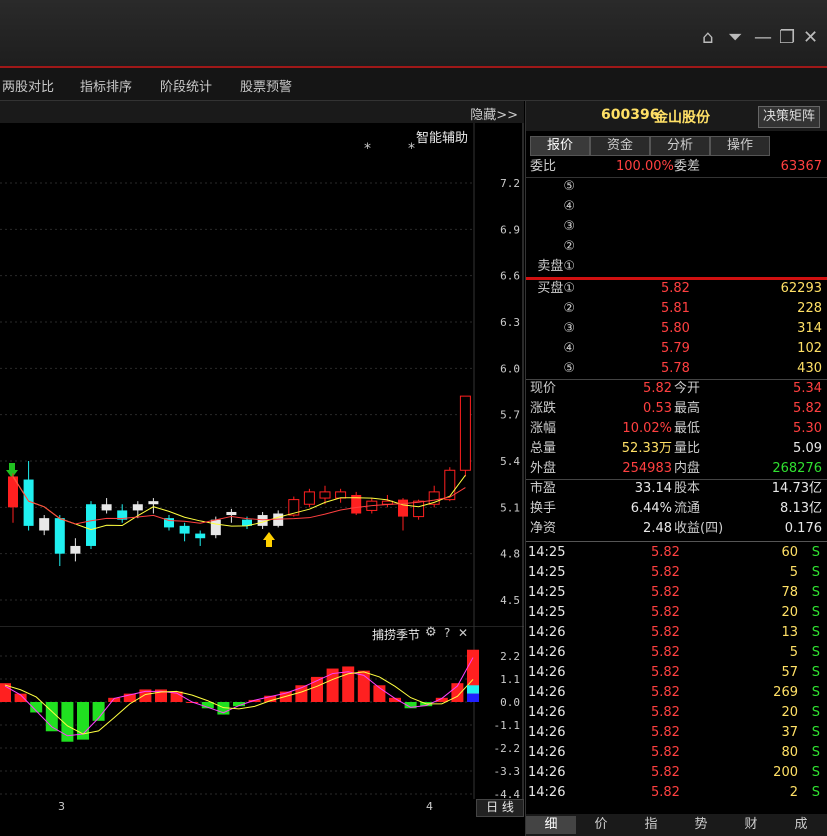 This screenshot has width=827, height=836. Describe the element at coordinates (651, 825) in the screenshot. I see `tab-index: 指` at that location.